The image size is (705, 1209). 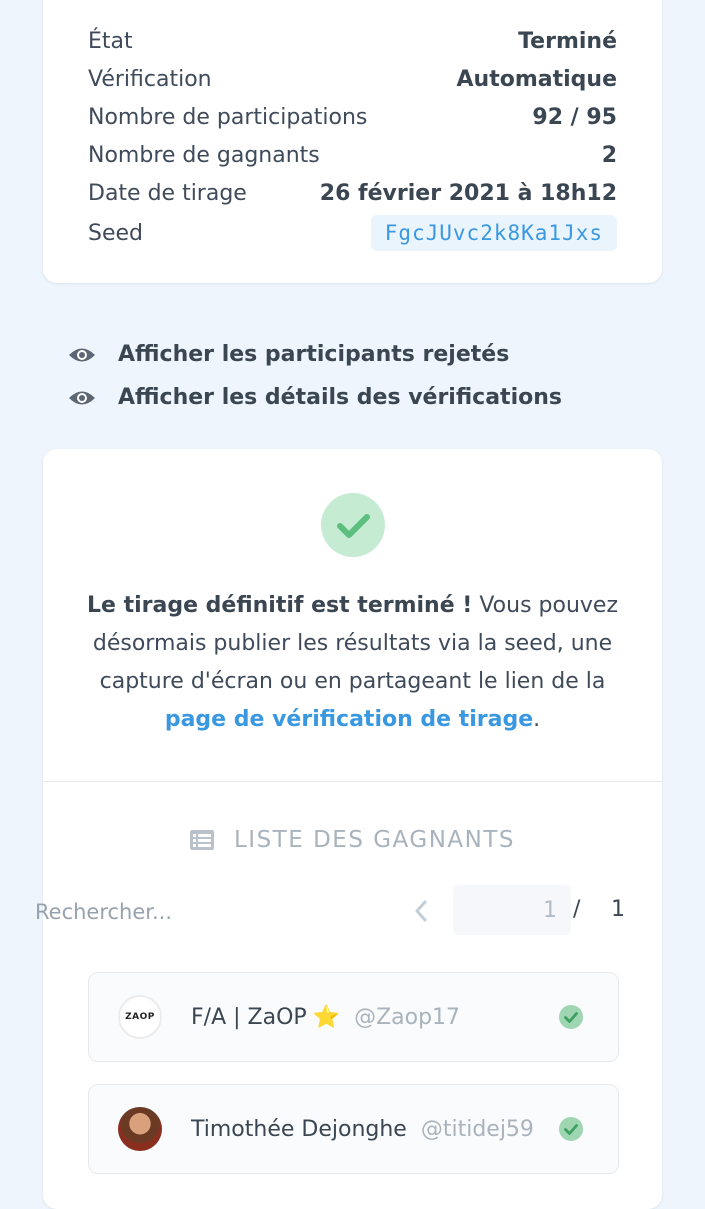 What do you see at coordinates (167, 193) in the screenshot?
I see `info-label: Date de tirage` at bounding box center [167, 193].